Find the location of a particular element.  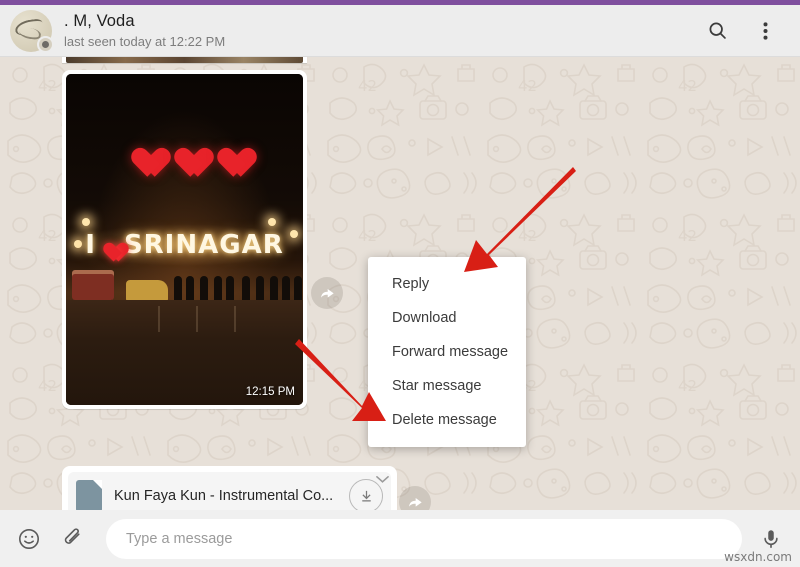

contact-name: . M, Voda is located at coordinates (99, 21).